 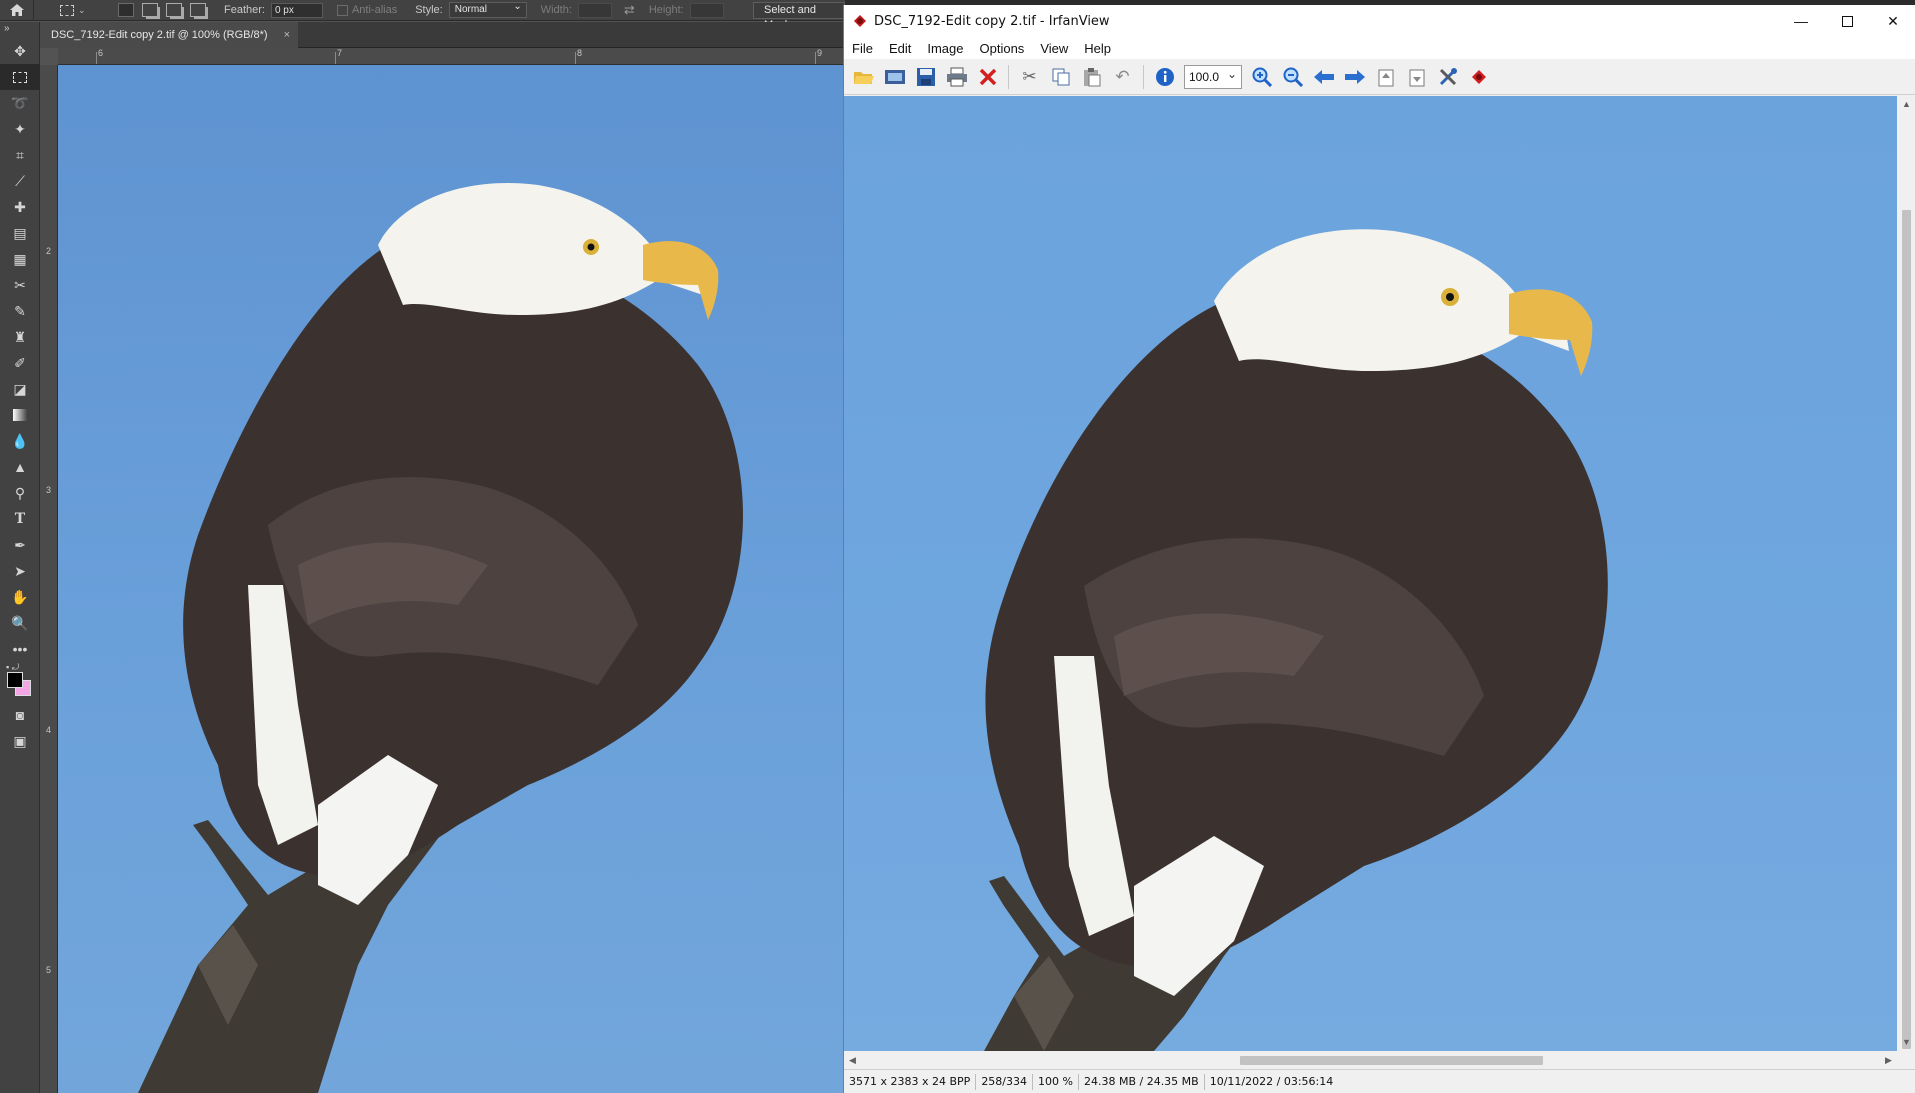 What do you see at coordinates (20, 207) in the screenshot?
I see `spot-healing-tool-icon: ✚` at bounding box center [20, 207].